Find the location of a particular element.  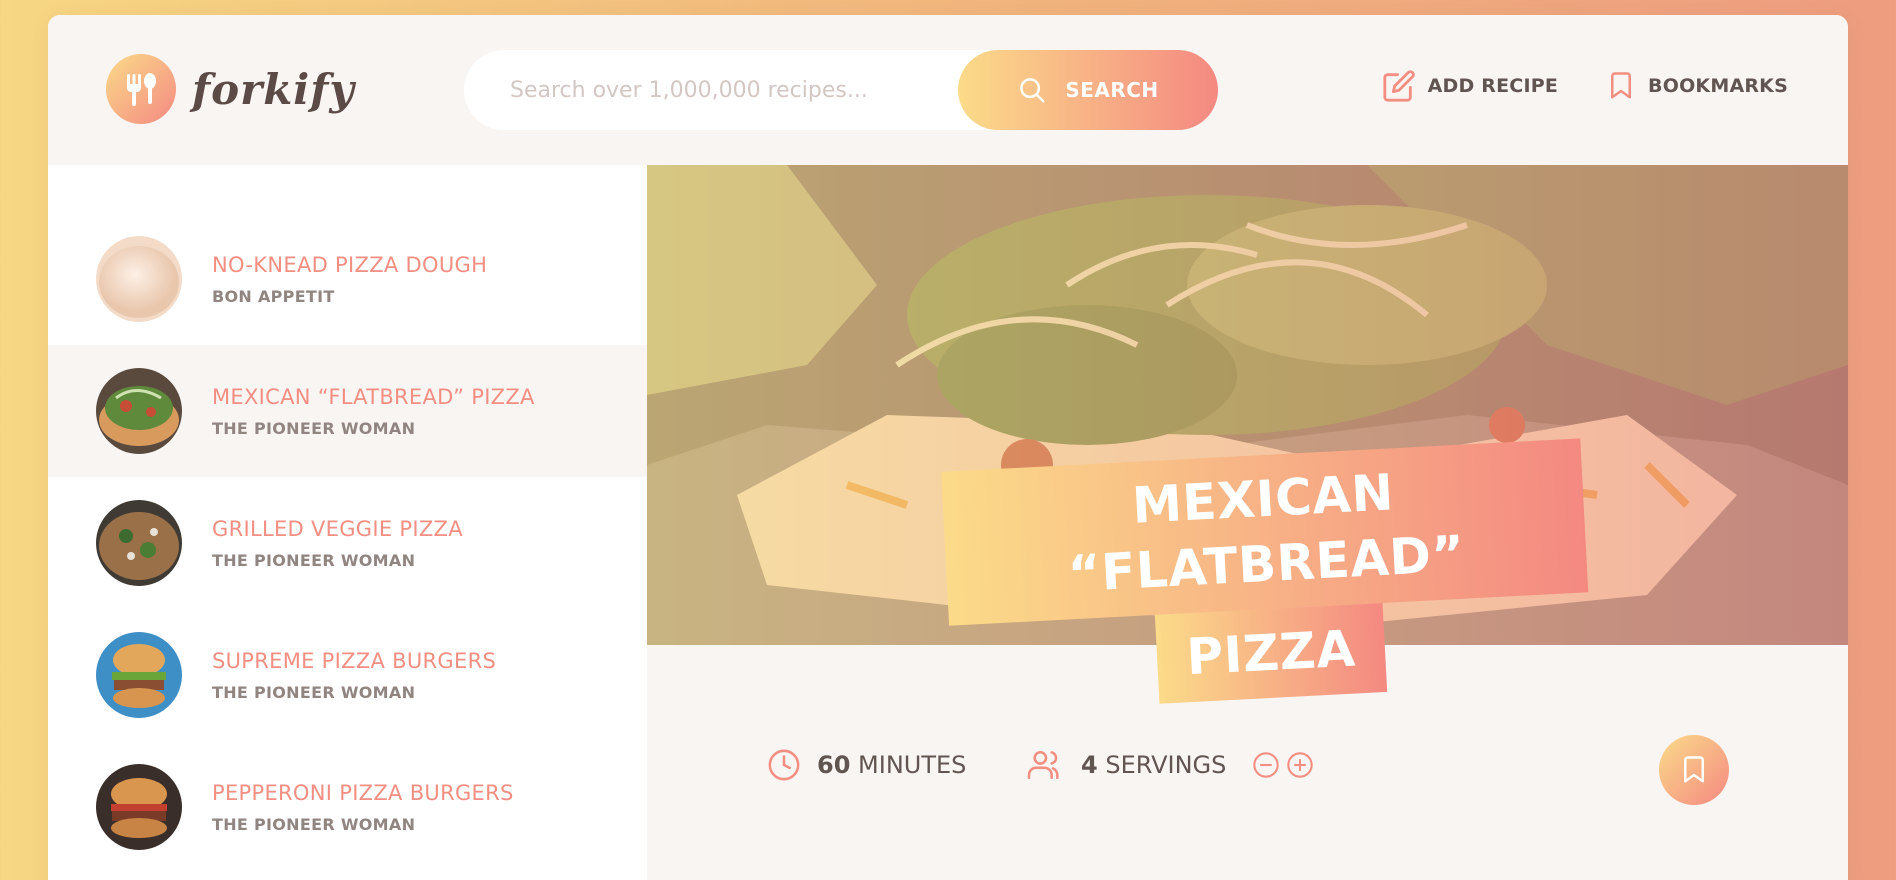

add-recipe-button: ADD RECIPE is located at coordinates (1470, 86).